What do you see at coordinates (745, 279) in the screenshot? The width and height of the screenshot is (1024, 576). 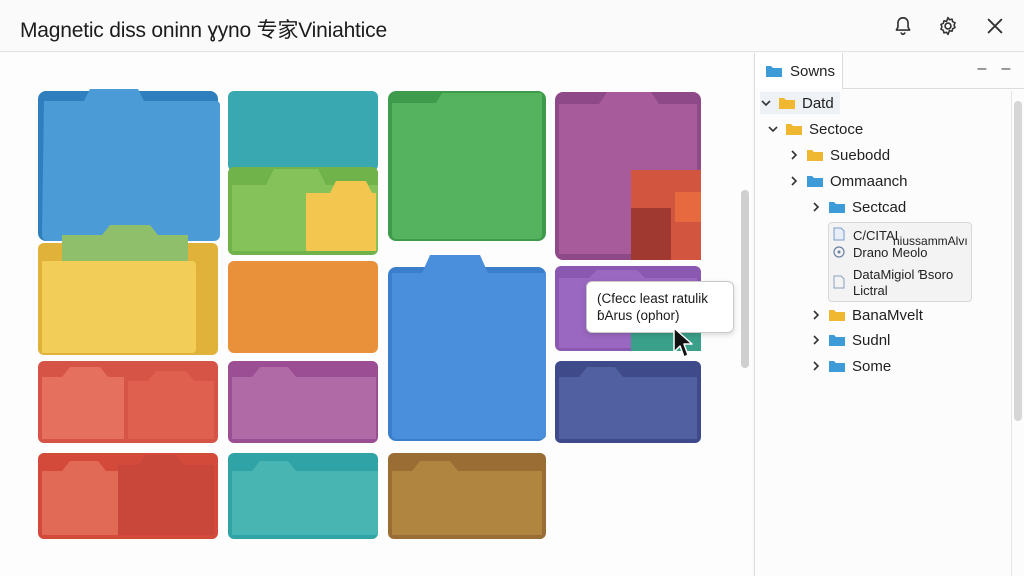 I see `canvas-scrollbar` at bounding box center [745, 279].